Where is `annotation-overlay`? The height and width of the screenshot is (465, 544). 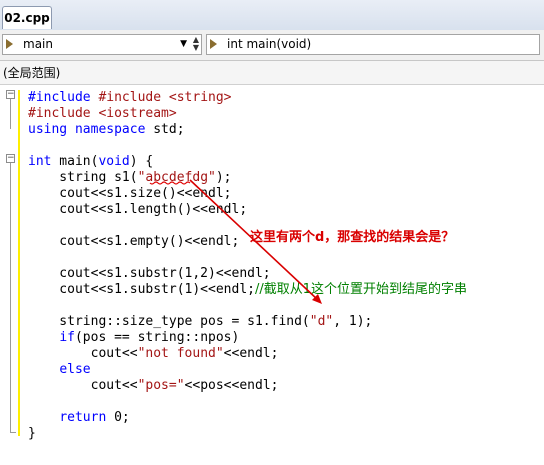
annotation-overlay is located at coordinates (235, 241).